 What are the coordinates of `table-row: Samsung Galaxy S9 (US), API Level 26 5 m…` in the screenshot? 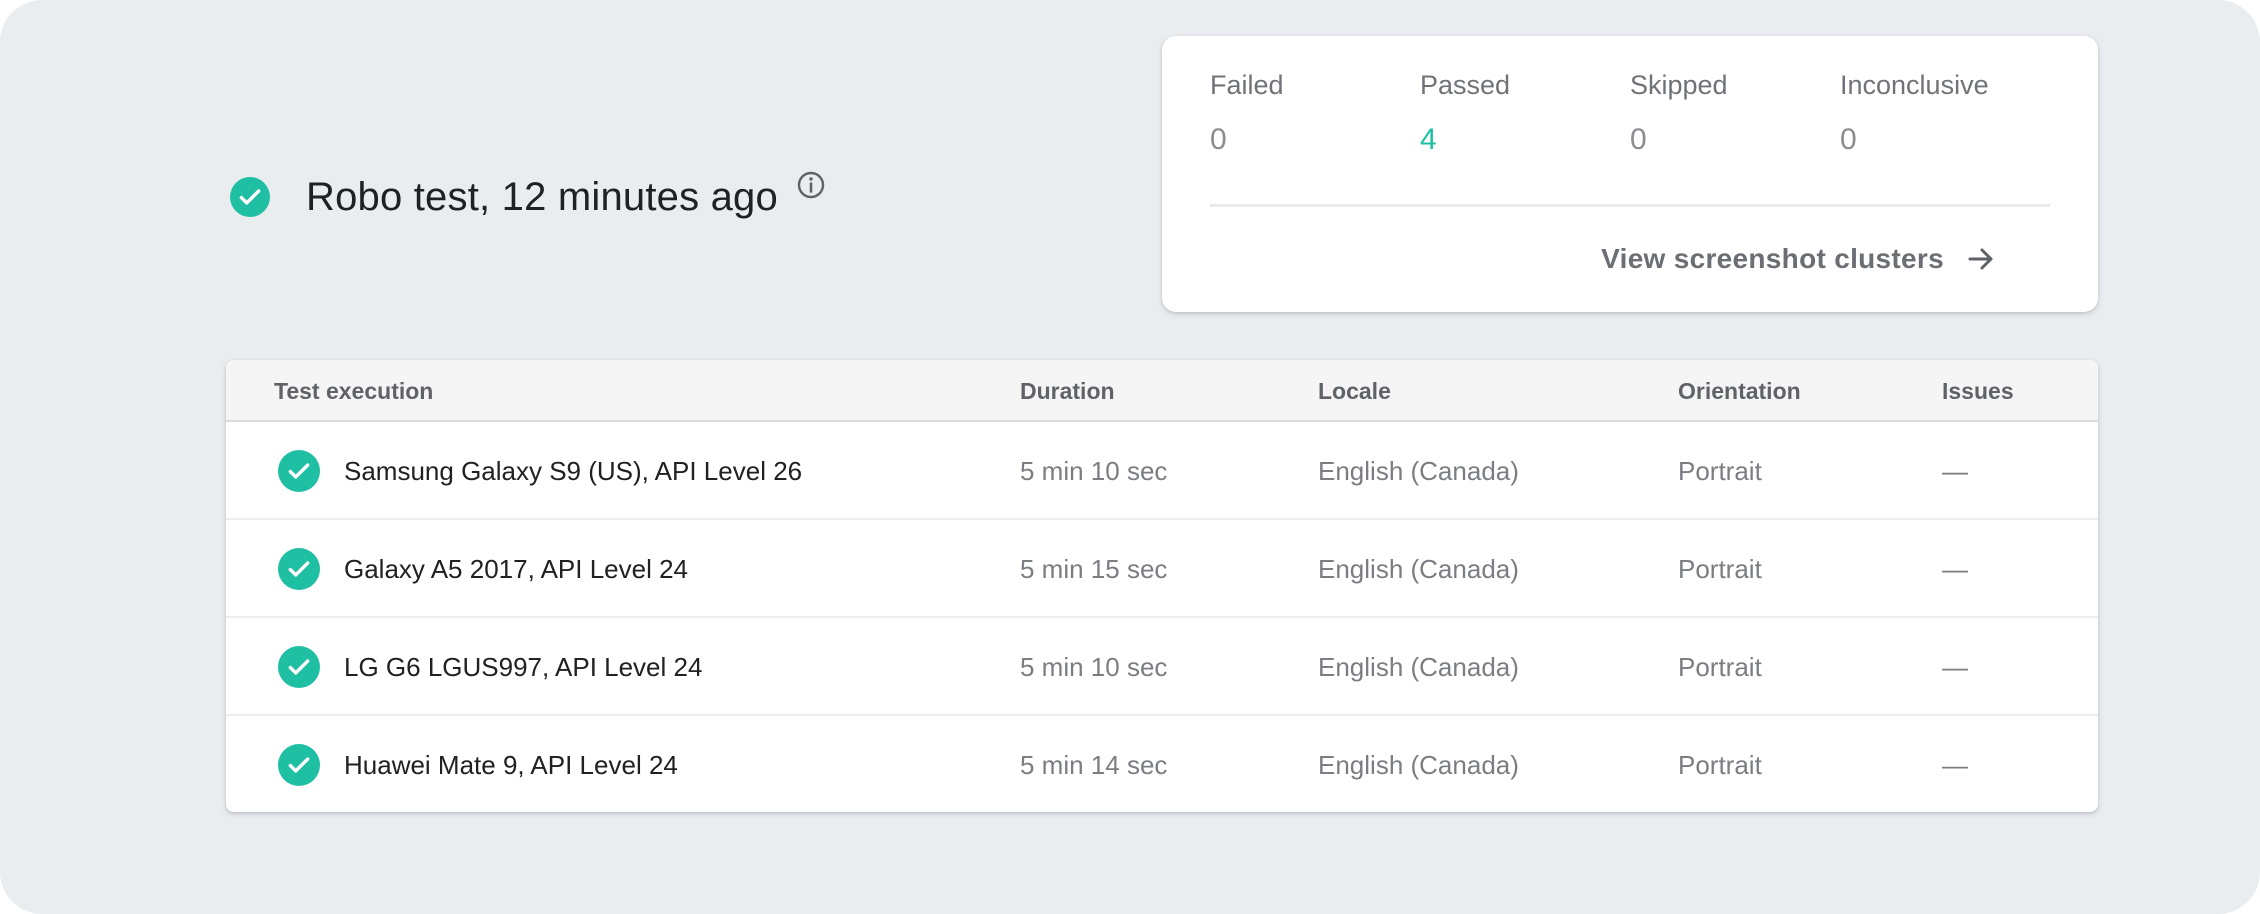 It's located at (1162, 471).